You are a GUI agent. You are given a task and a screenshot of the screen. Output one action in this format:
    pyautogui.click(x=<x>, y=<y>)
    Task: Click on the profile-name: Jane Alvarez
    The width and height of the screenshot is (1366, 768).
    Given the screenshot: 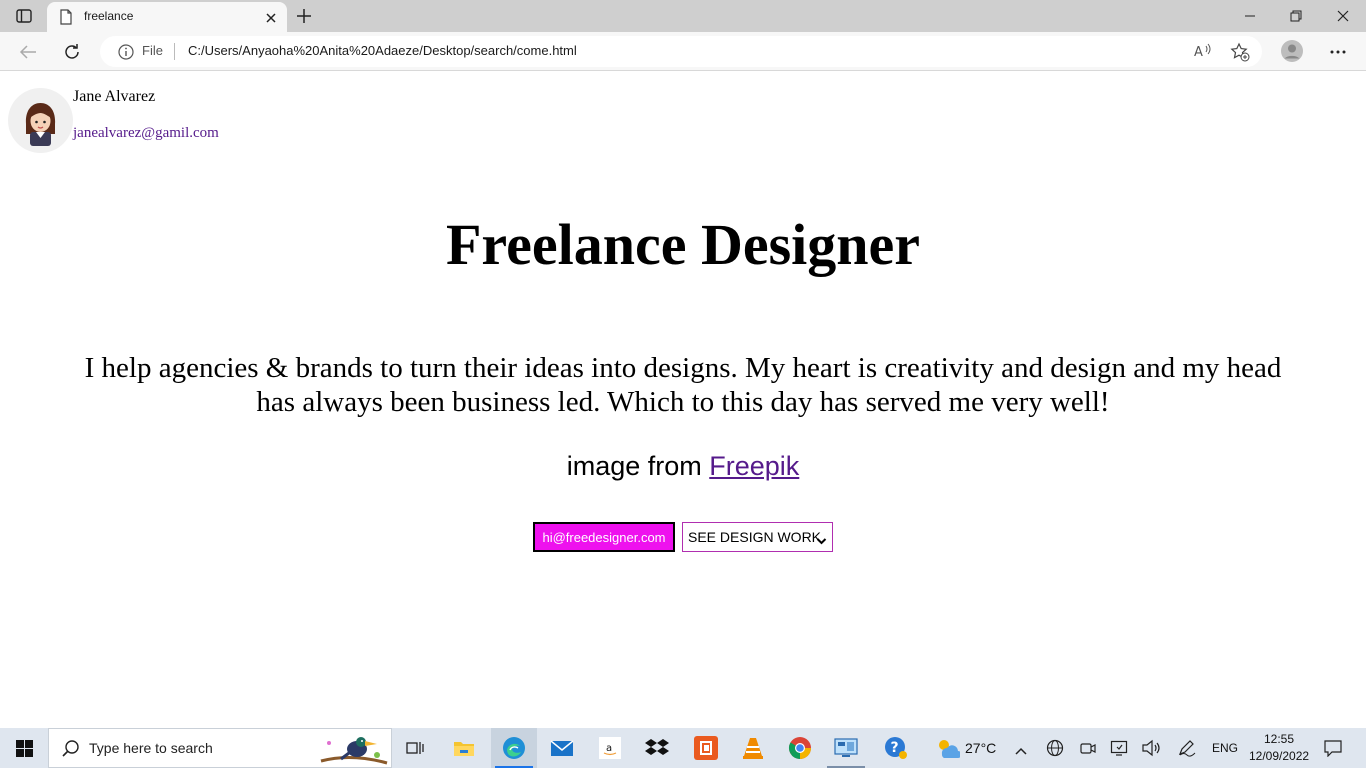 What is the action you would take?
    pyautogui.click(x=114, y=96)
    